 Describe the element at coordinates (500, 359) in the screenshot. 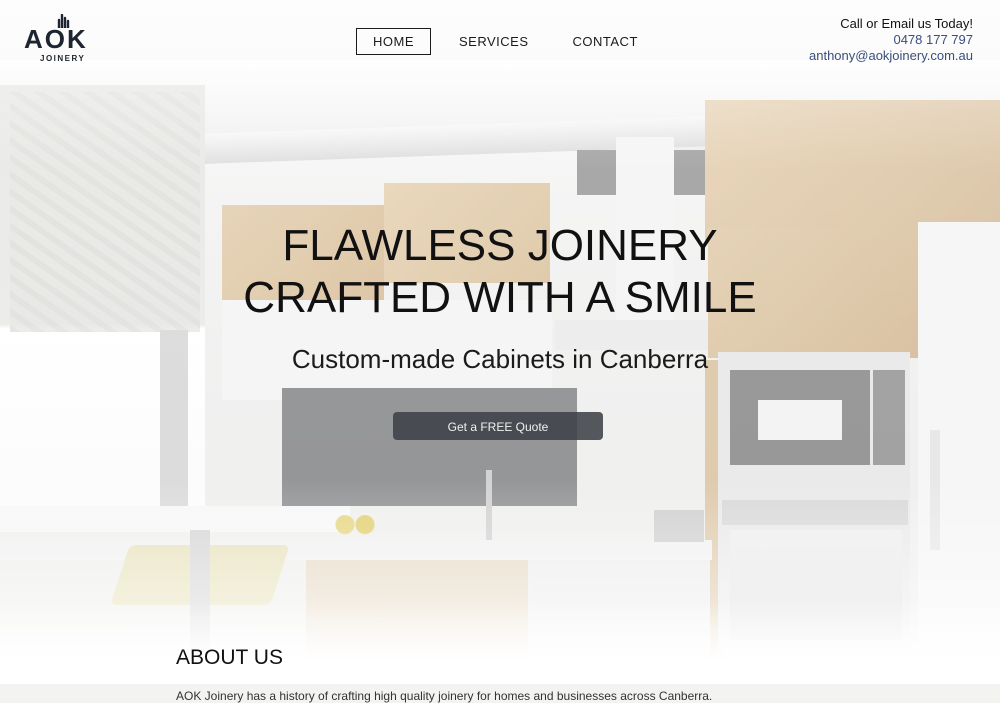

I see `hero-subtitle: Custom-made Cabinets in Canberra` at that location.